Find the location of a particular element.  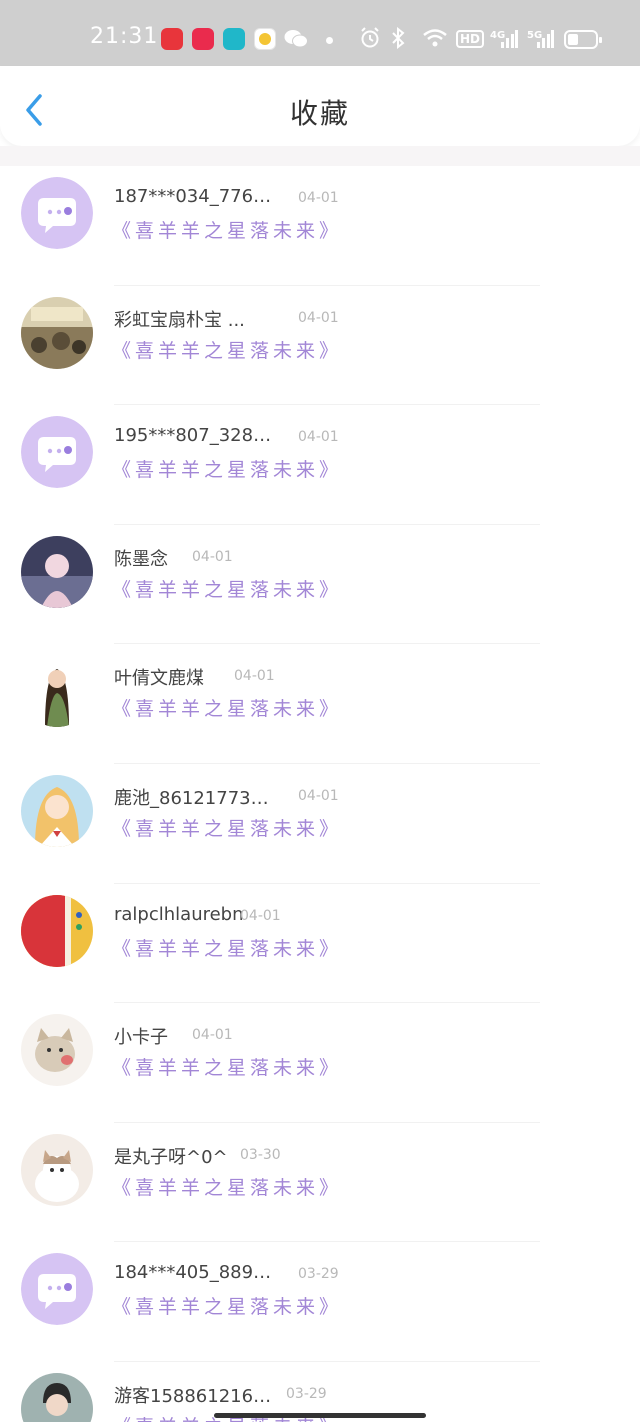

home-indicator is located at coordinates (320, 1415).